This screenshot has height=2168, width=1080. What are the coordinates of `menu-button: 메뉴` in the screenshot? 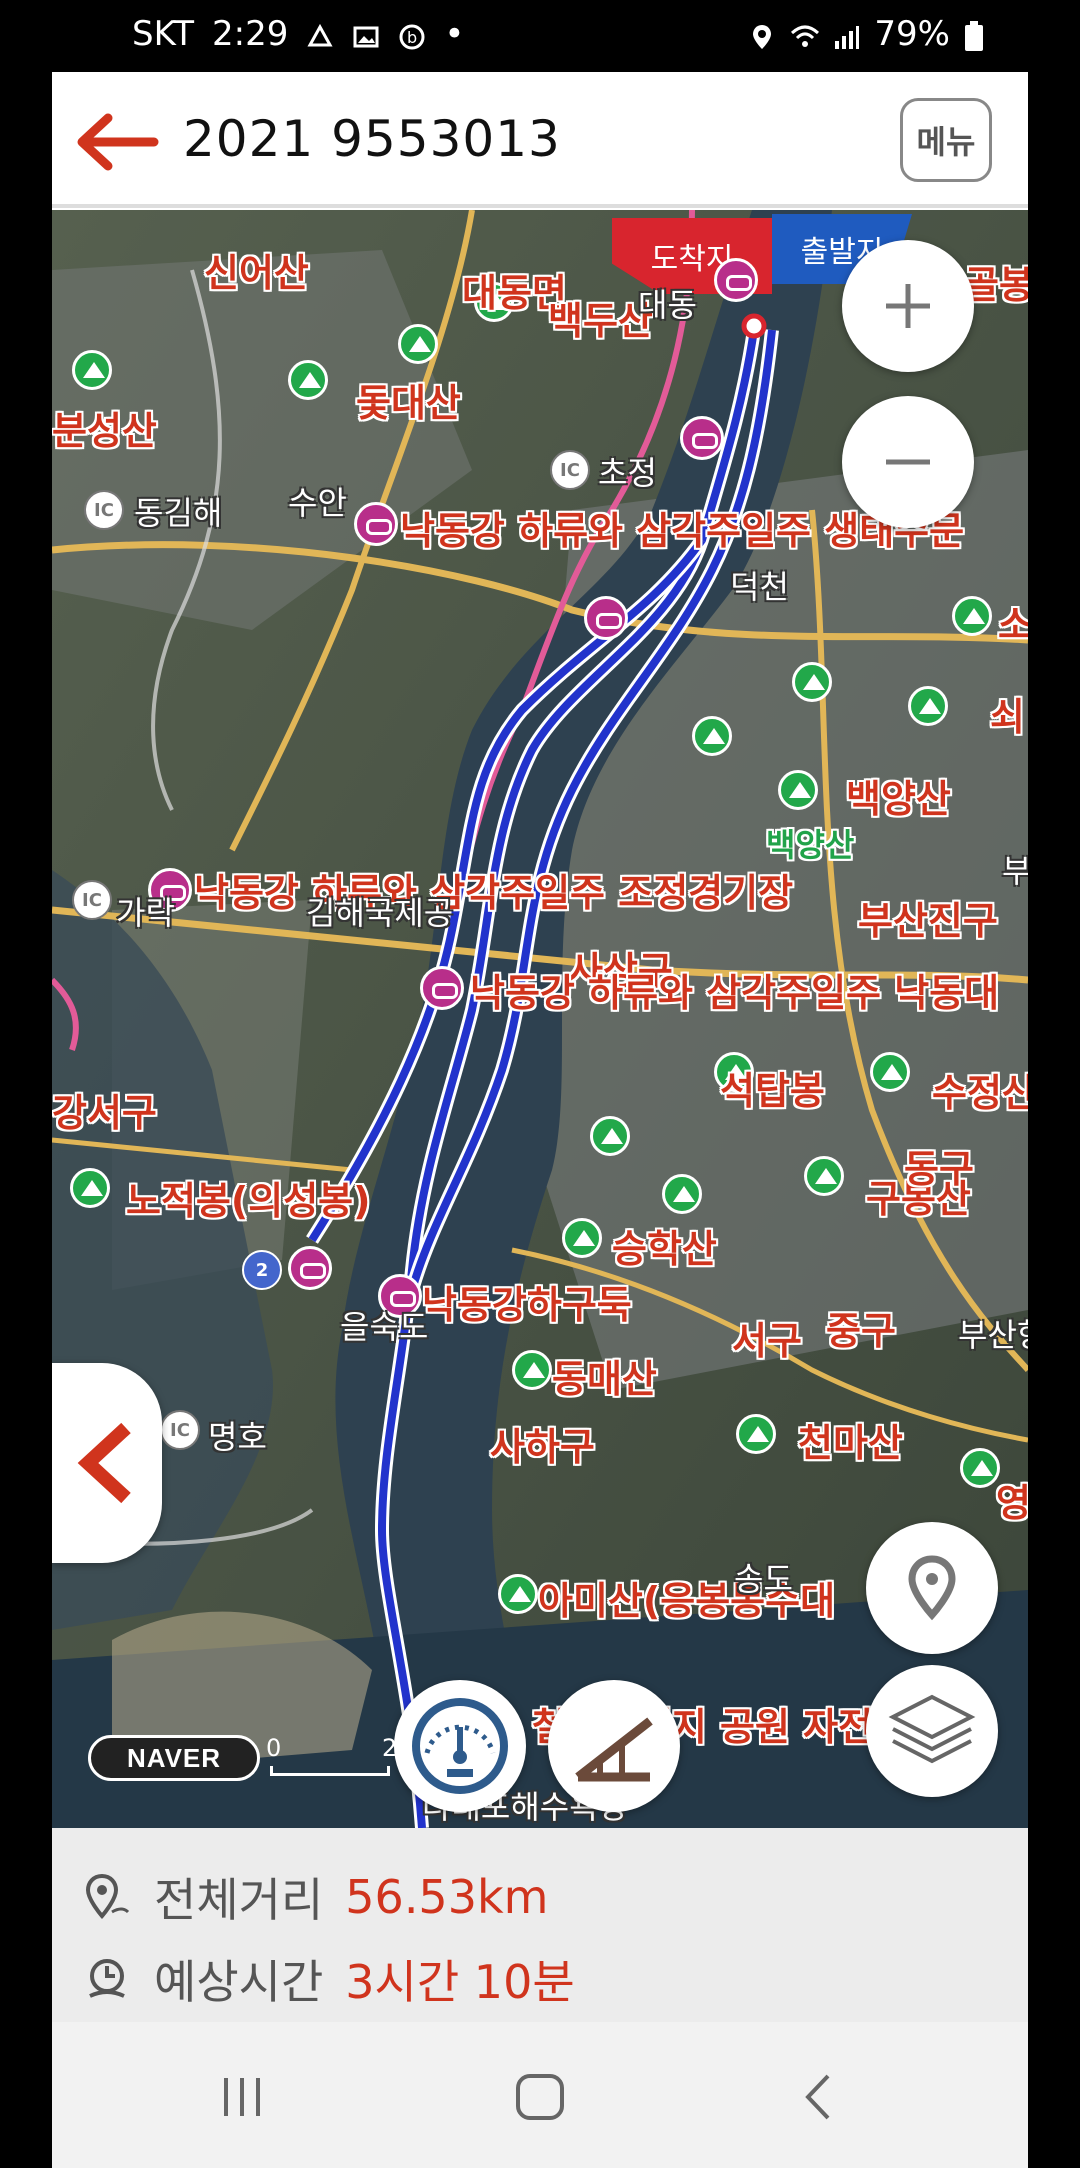 It's located at (946, 140).